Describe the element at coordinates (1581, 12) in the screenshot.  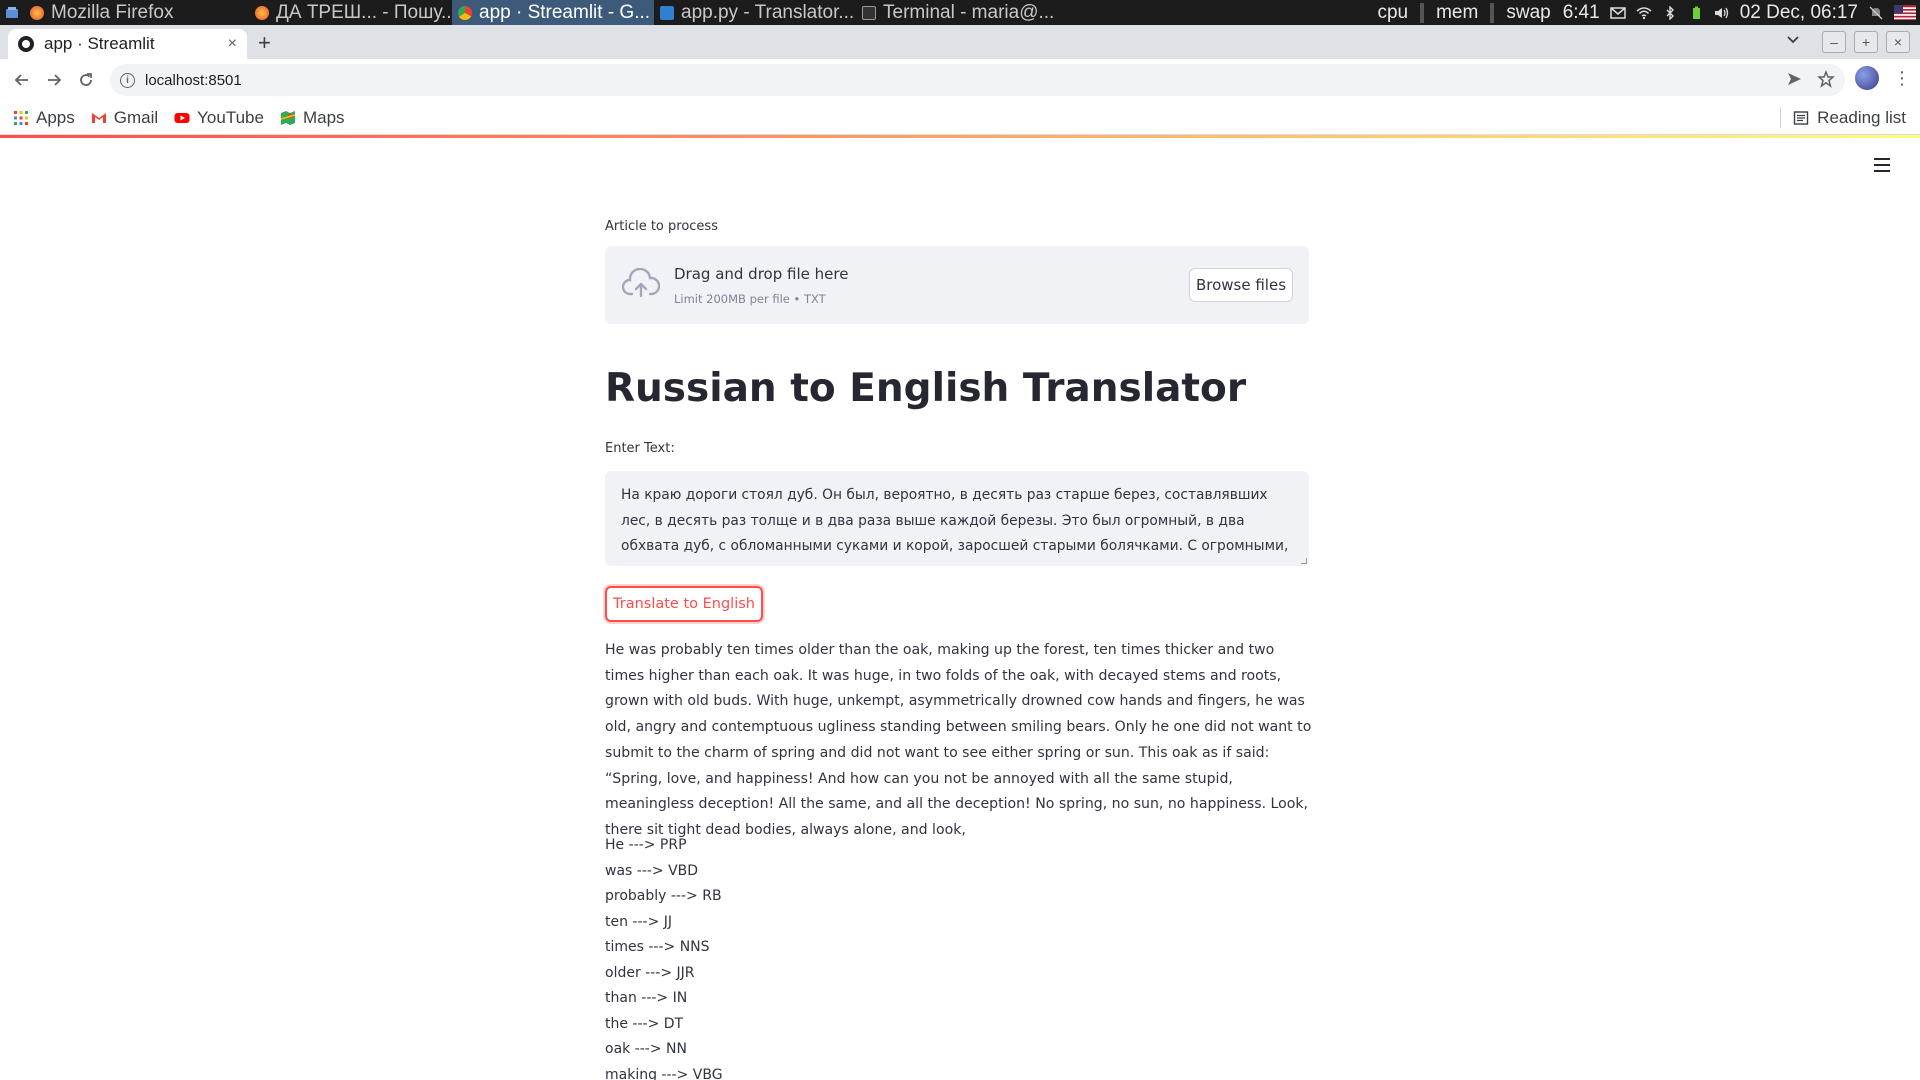
I see `clock-short: 6:41` at that location.